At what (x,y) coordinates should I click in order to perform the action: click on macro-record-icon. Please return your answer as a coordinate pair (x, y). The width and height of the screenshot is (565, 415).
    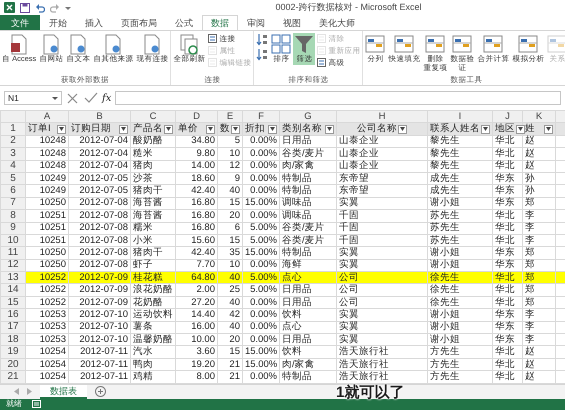
    Looking at the image, I should click on (36, 404).